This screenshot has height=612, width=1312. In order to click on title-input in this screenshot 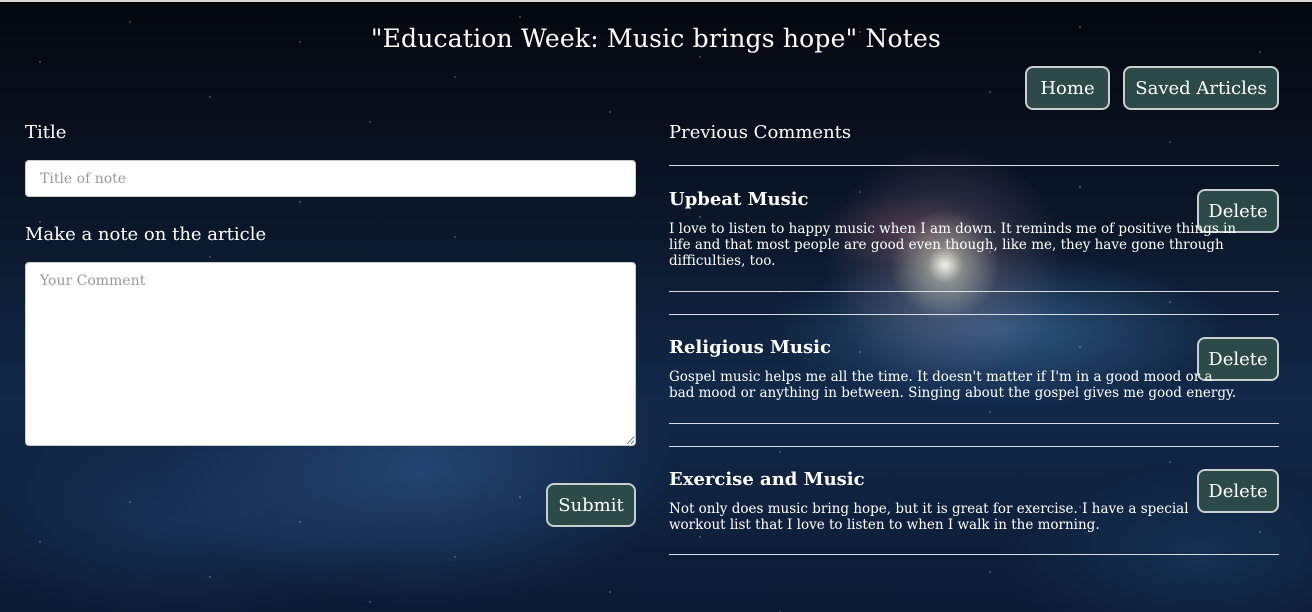, I will do `click(330, 178)`.